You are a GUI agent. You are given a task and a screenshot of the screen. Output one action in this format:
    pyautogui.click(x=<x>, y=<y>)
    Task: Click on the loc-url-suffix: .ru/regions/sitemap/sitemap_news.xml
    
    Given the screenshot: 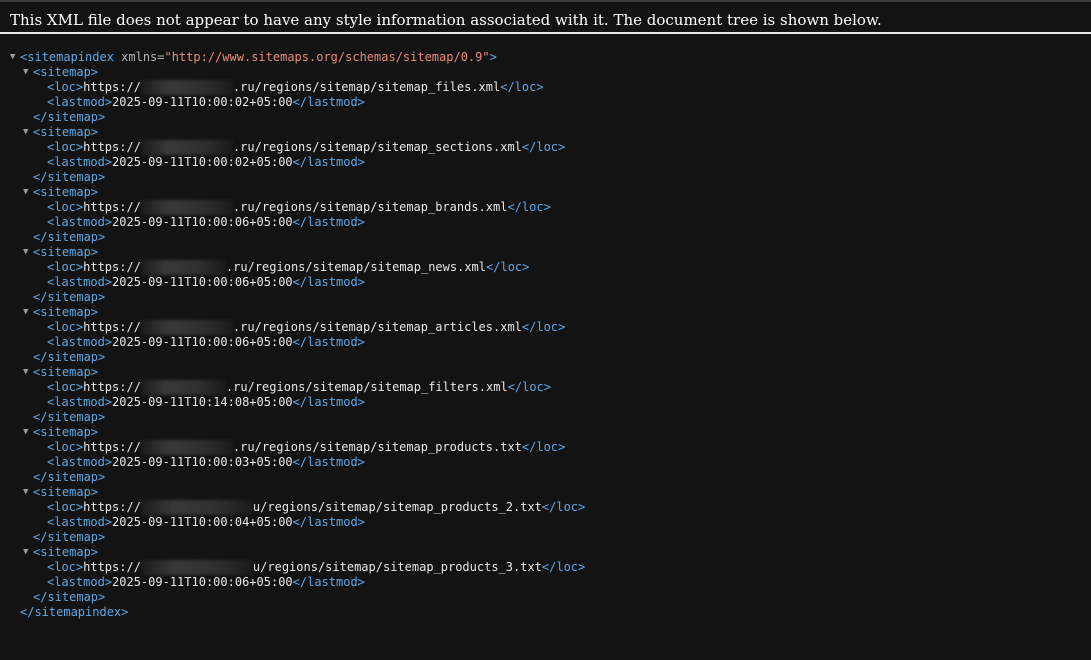 What is the action you would take?
    pyautogui.click(x=356, y=267)
    